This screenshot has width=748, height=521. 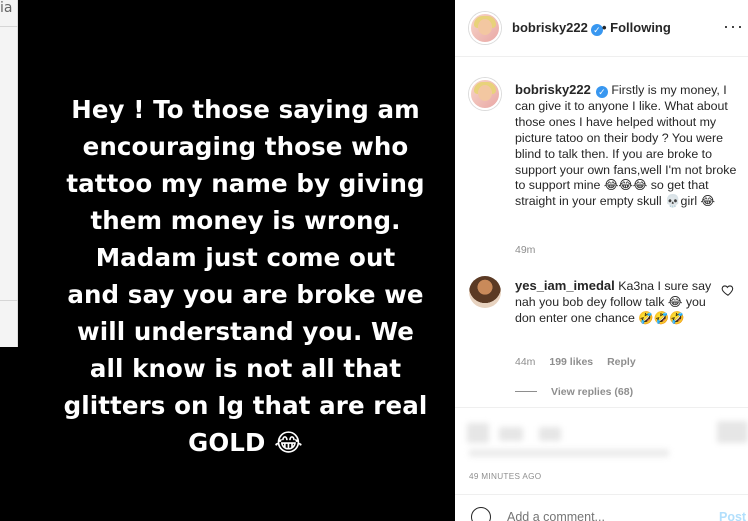 I want to click on story-line: glitters on Ig that are real, so click(x=245, y=405).